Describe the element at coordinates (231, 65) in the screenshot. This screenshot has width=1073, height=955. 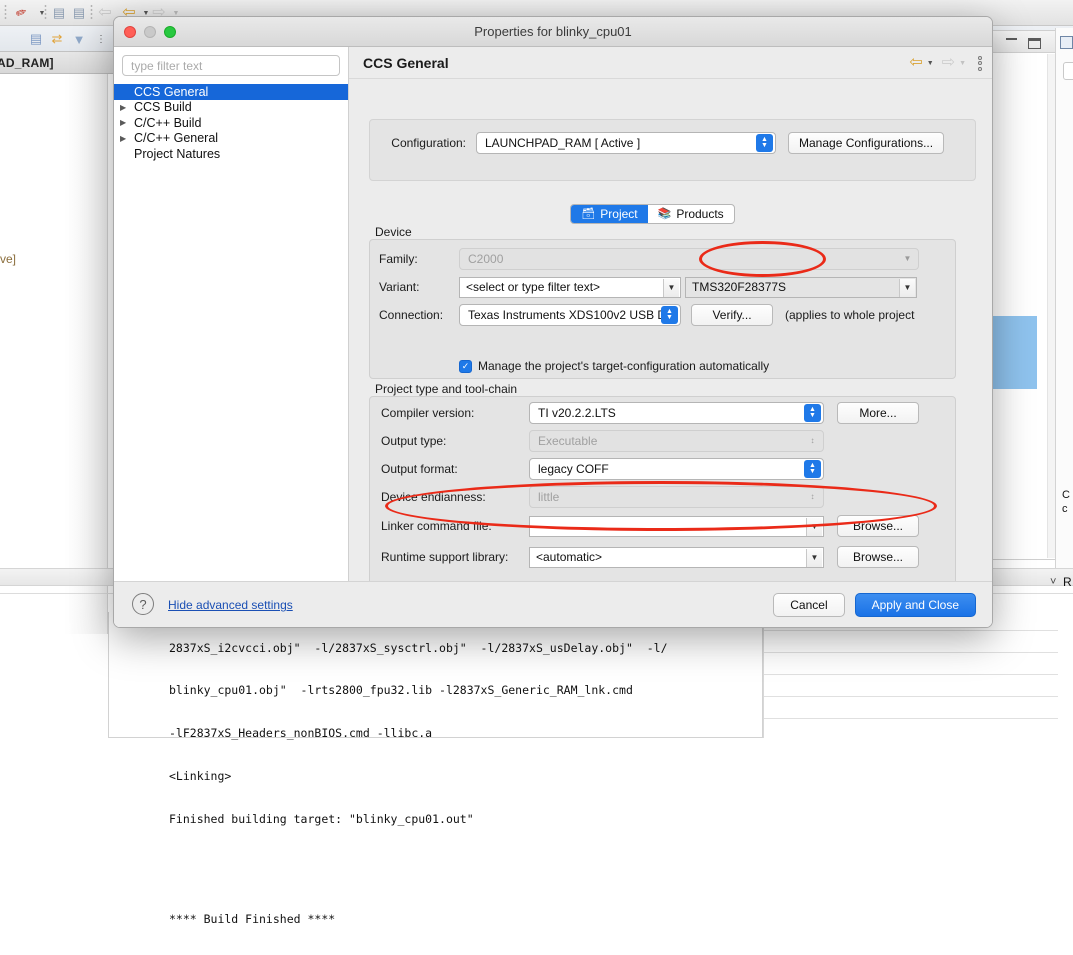
I see `filter-input: type filter text` at that location.